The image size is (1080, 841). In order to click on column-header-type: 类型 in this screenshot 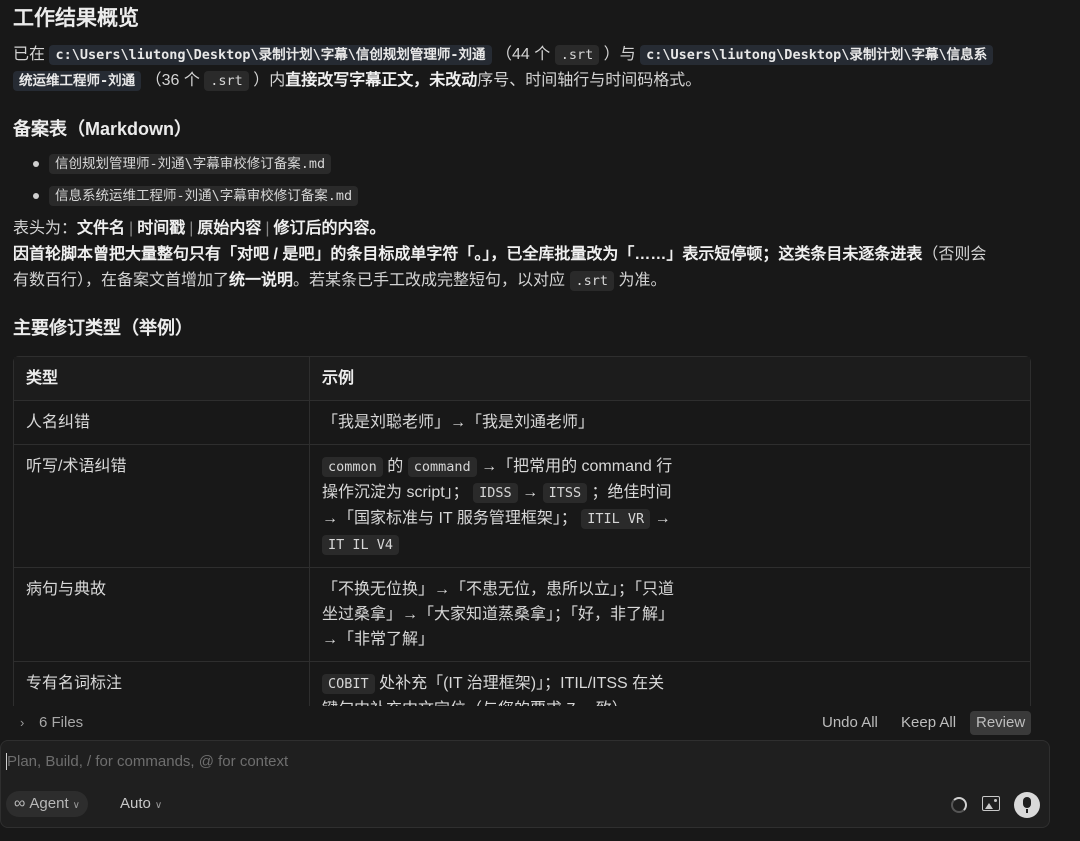, I will do `click(162, 379)`.